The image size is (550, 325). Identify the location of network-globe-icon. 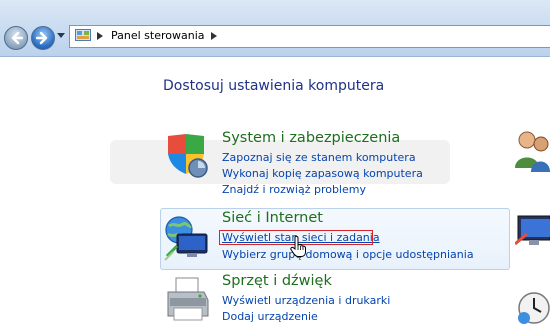
(186, 238).